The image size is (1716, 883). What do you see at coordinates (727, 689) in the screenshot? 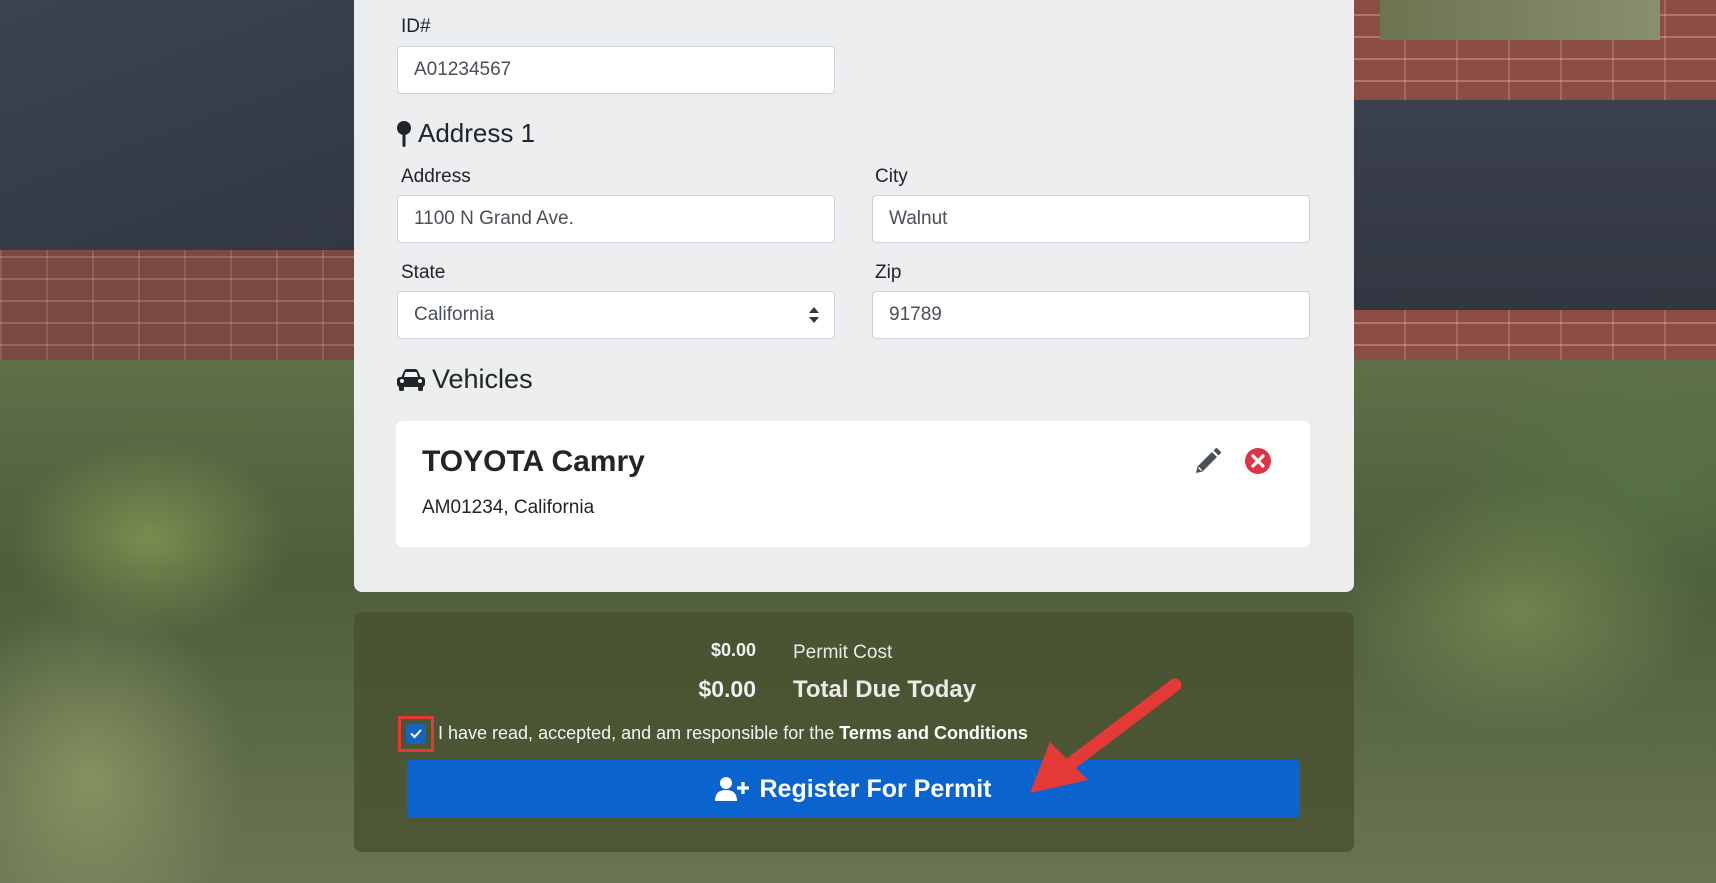
I see `total-due-amount: $0.00` at bounding box center [727, 689].